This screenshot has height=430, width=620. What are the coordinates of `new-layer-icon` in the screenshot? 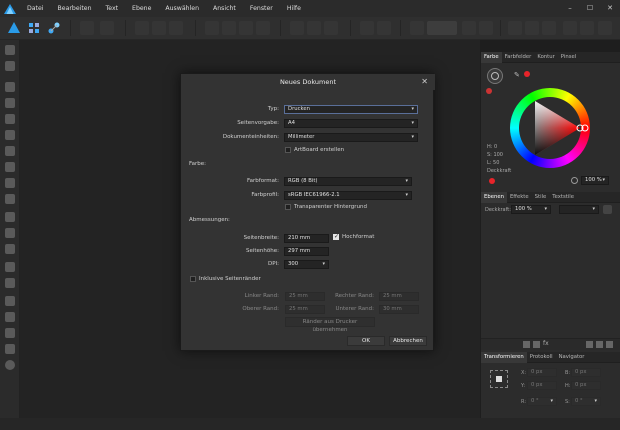 It's located at (589, 344).